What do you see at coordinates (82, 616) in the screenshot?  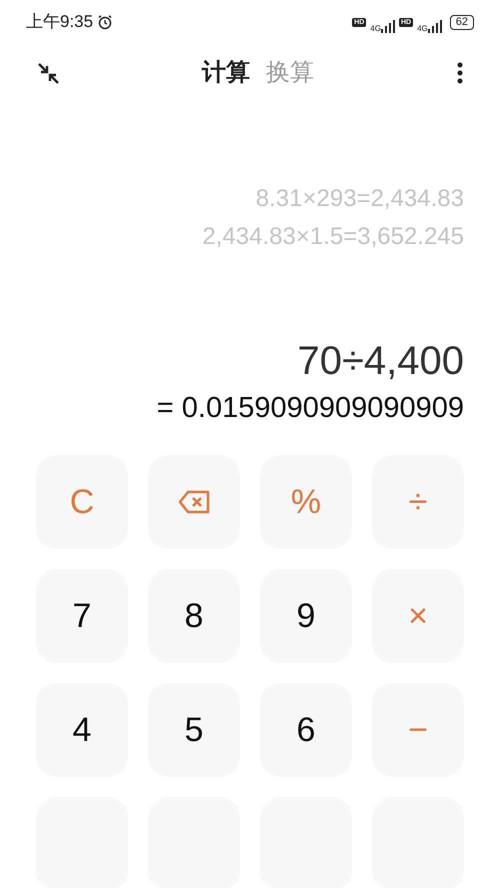 I see `digit-key: 7` at bounding box center [82, 616].